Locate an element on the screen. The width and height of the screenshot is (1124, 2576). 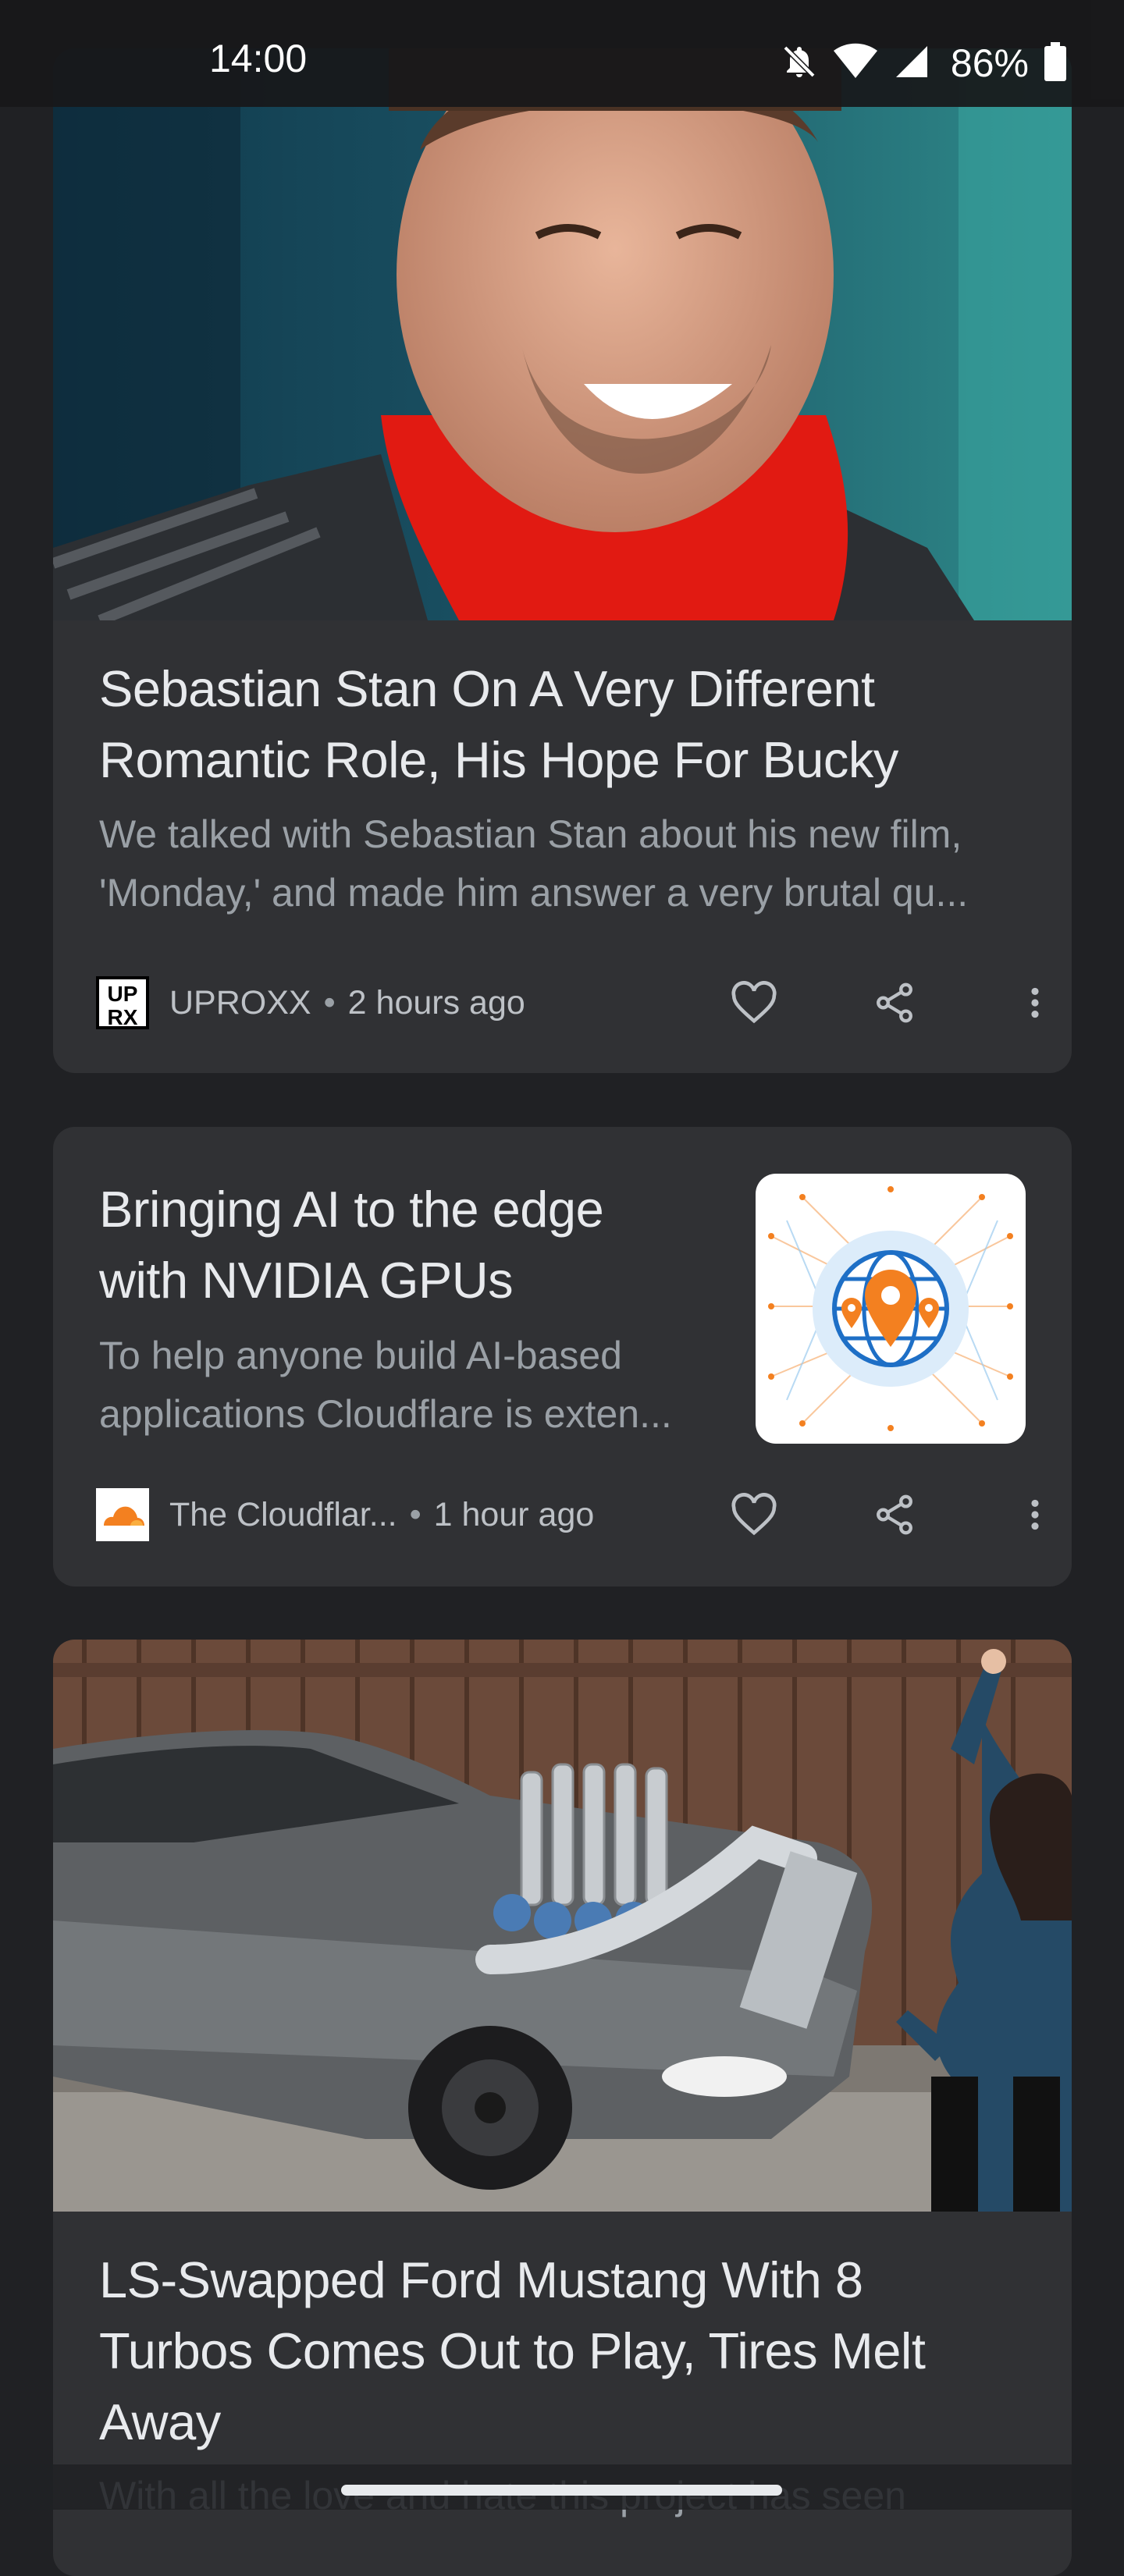
published-time: 1 hour ago is located at coordinates (514, 1514).